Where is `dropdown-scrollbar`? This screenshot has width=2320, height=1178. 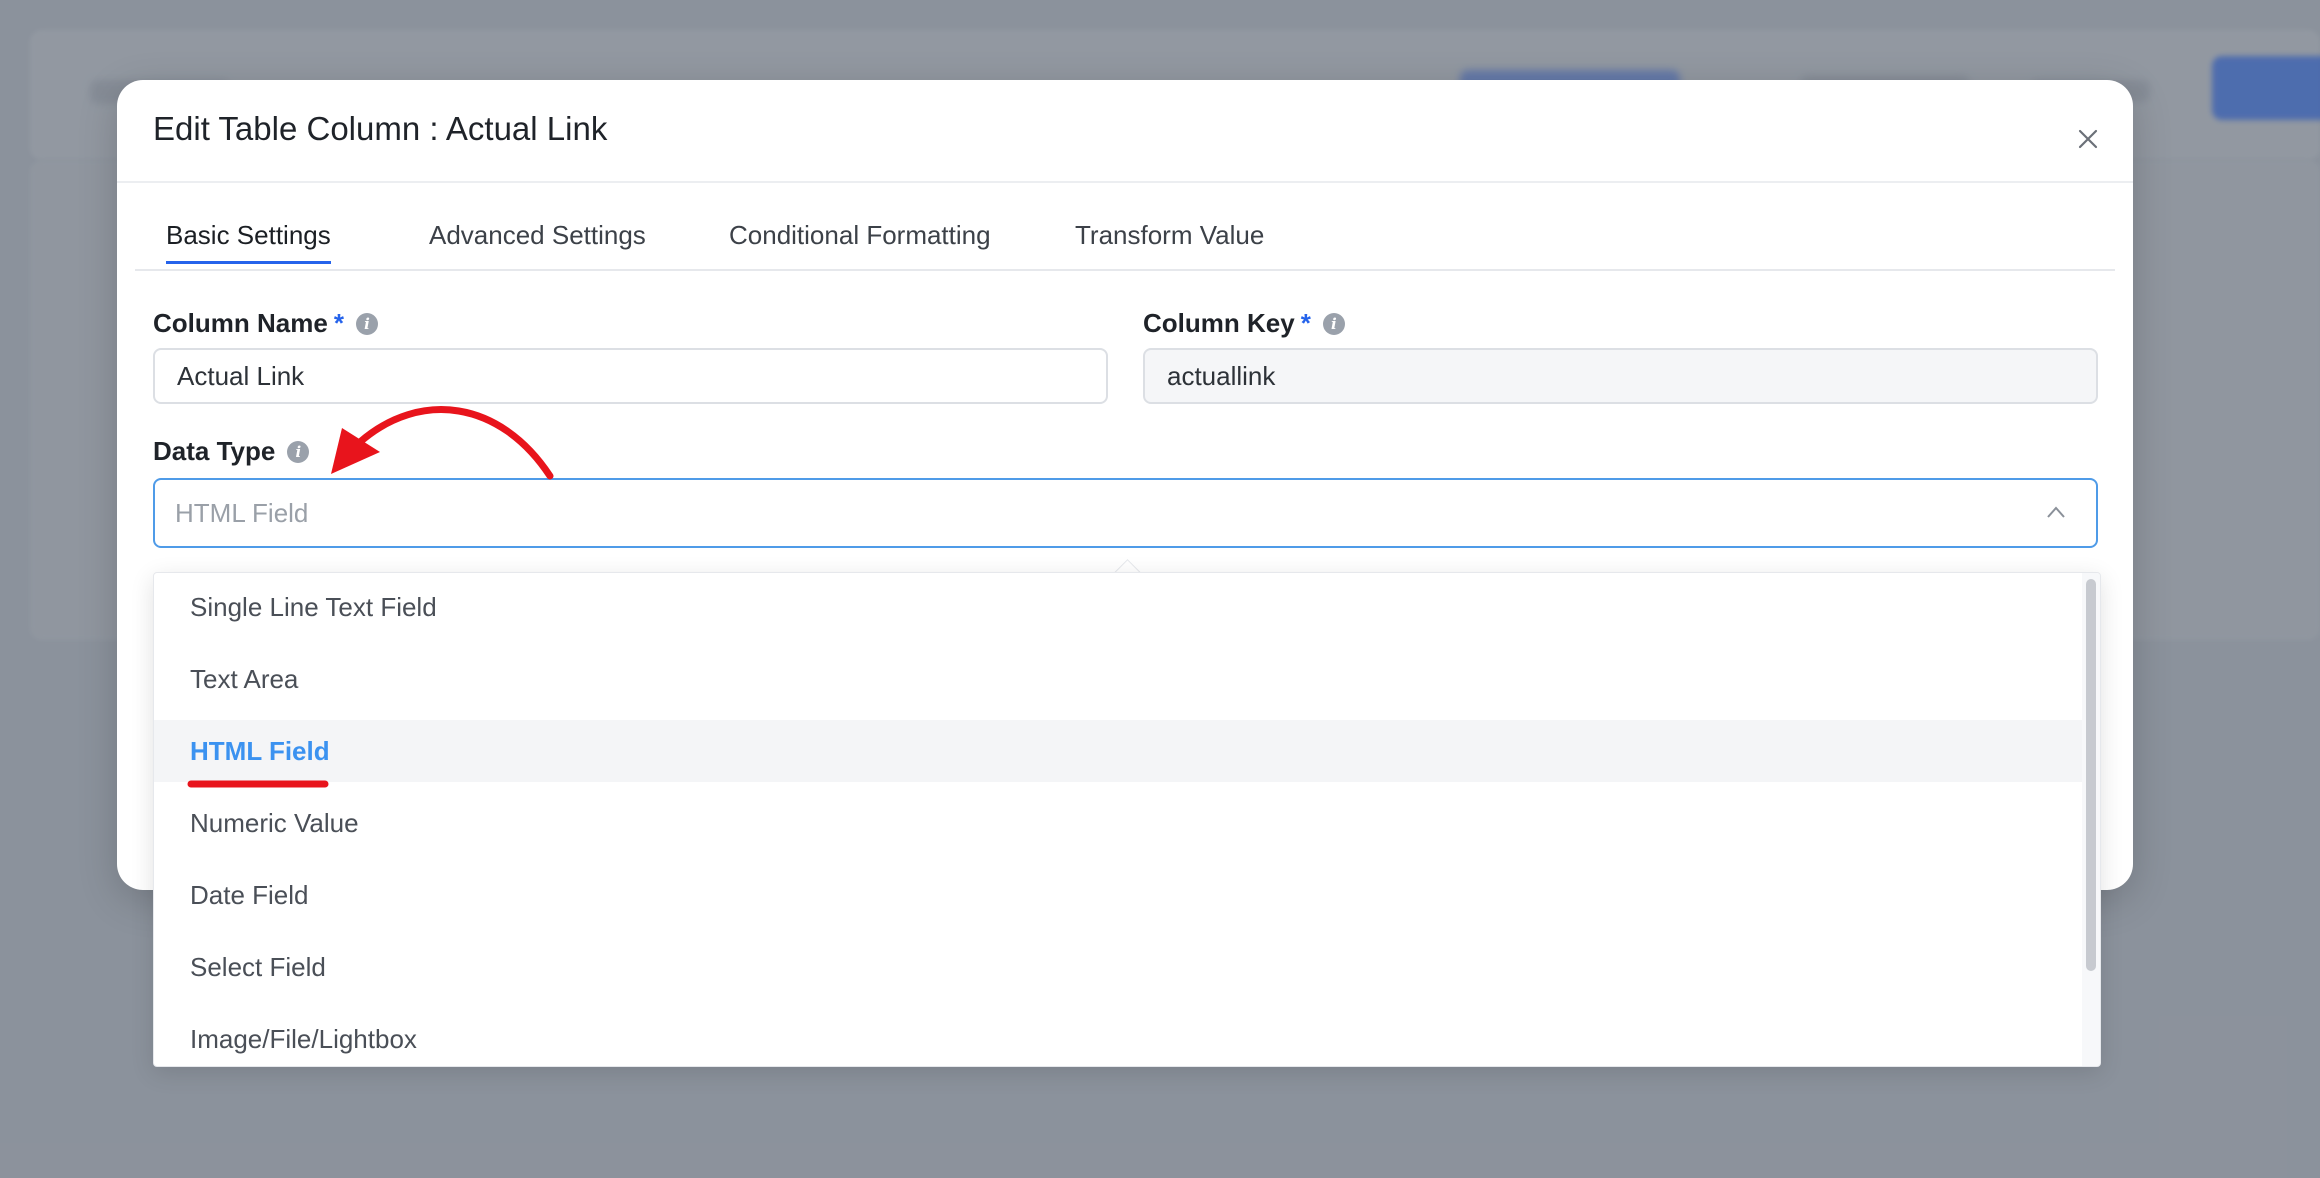 dropdown-scrollbar is located at coordinates (2091, 819).